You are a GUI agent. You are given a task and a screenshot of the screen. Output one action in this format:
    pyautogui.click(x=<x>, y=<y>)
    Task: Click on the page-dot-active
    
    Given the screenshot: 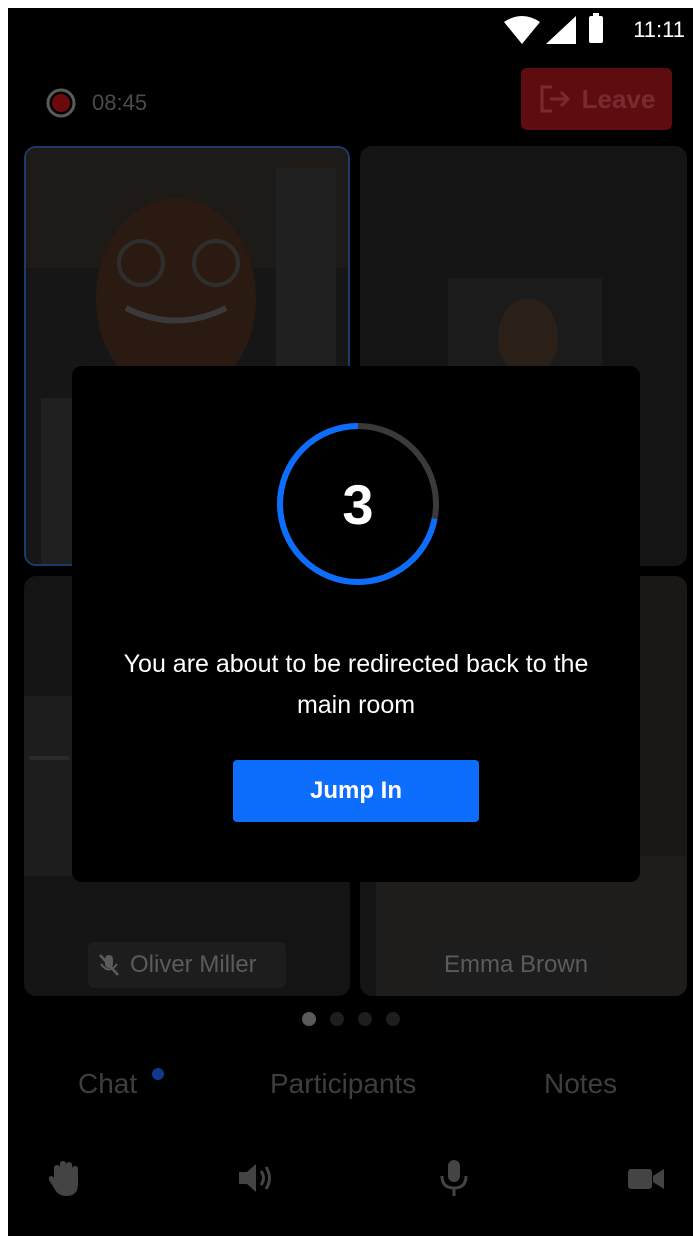 What is the action you would take?
    pyautogui.click(x=309, y=1019)
    